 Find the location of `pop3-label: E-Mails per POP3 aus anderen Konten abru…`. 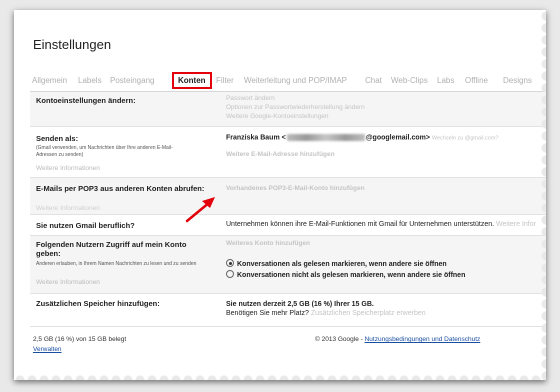

pop3-label: E-Mails per POP3 aus anderen Konten abru… is located at coordinates (120, 188).